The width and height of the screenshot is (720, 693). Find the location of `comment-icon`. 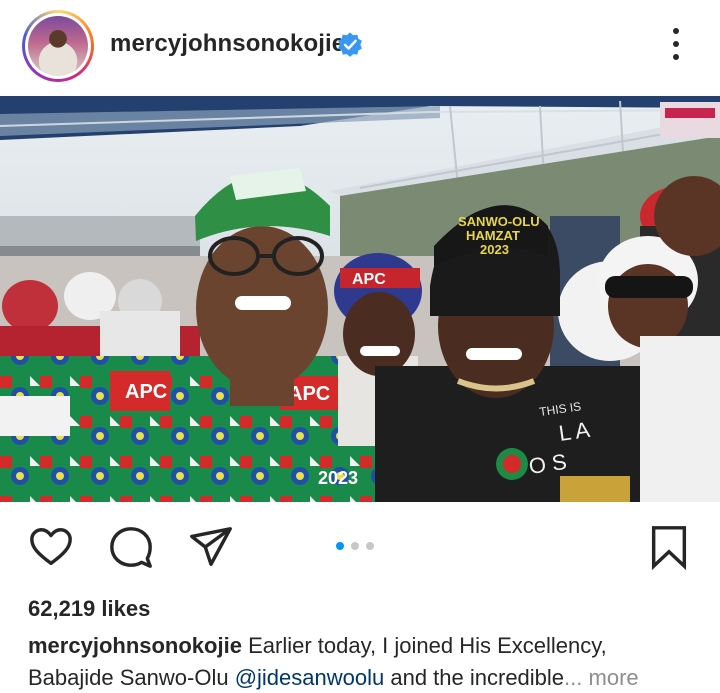

comment-icon is located at coordinates (131, 547).